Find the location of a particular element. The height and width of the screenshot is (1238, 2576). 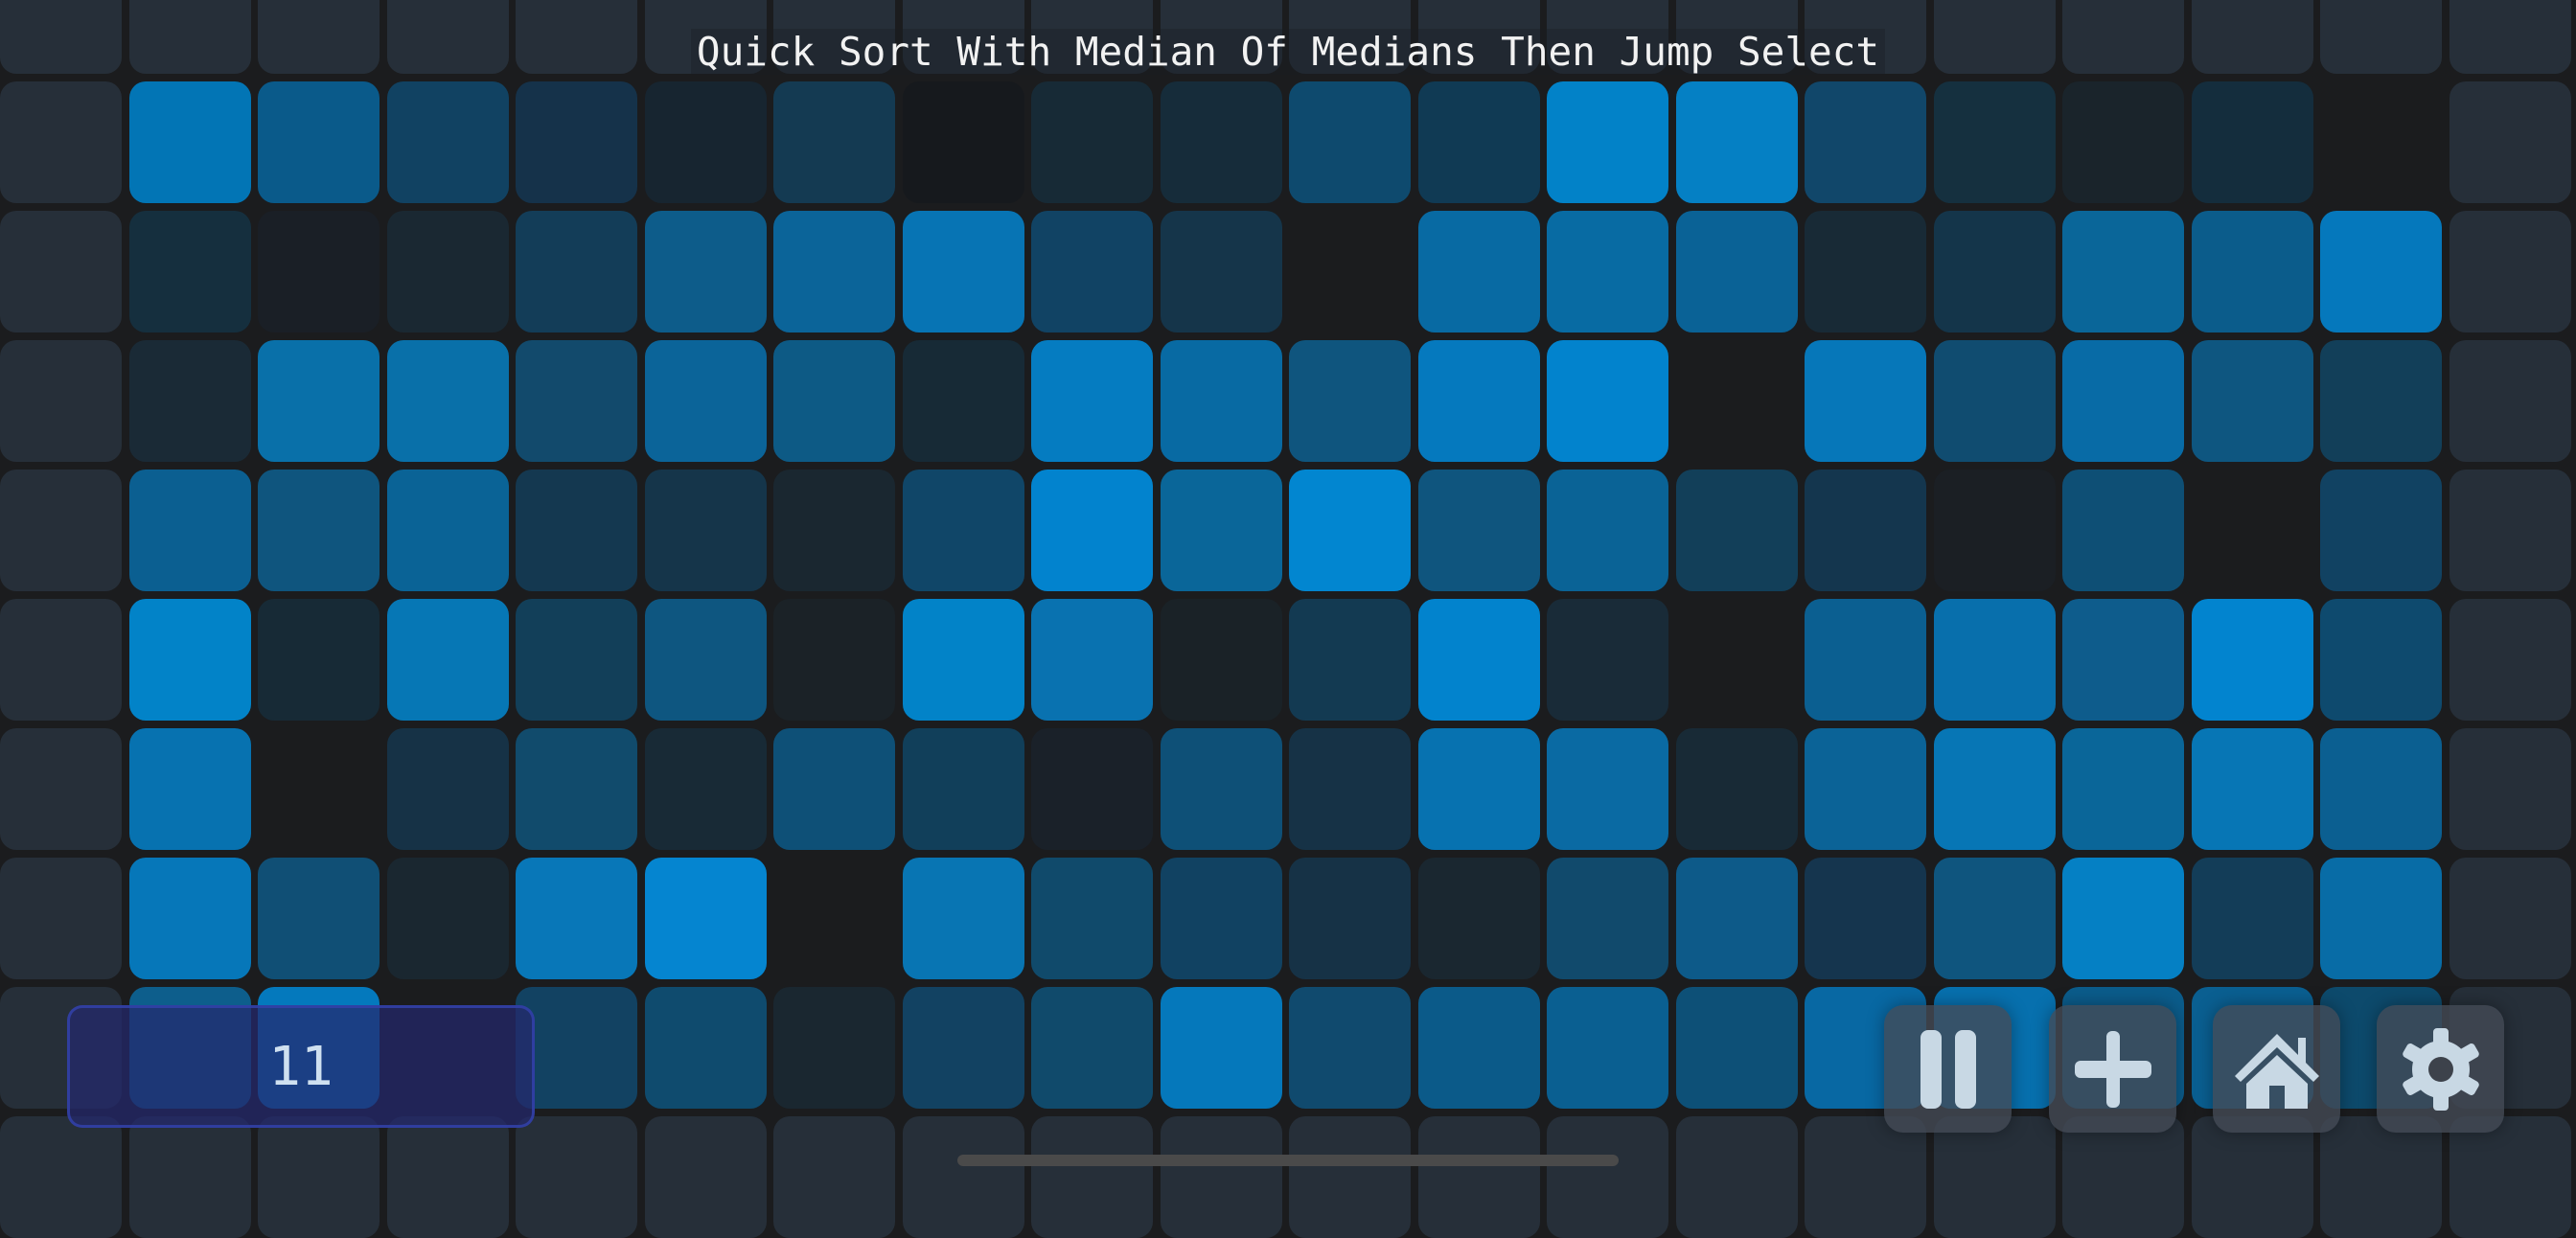

step-counter: 11 is located at coordinates (301, 1066).